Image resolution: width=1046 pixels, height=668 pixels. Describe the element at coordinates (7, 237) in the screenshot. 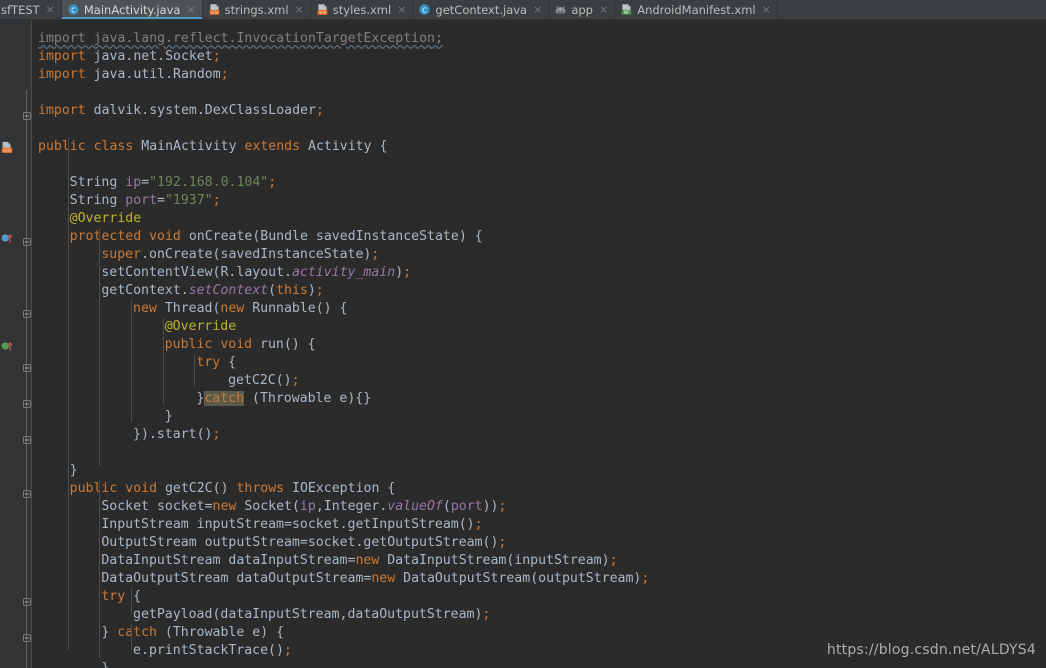

I see `overriding-method-marker` at that location.